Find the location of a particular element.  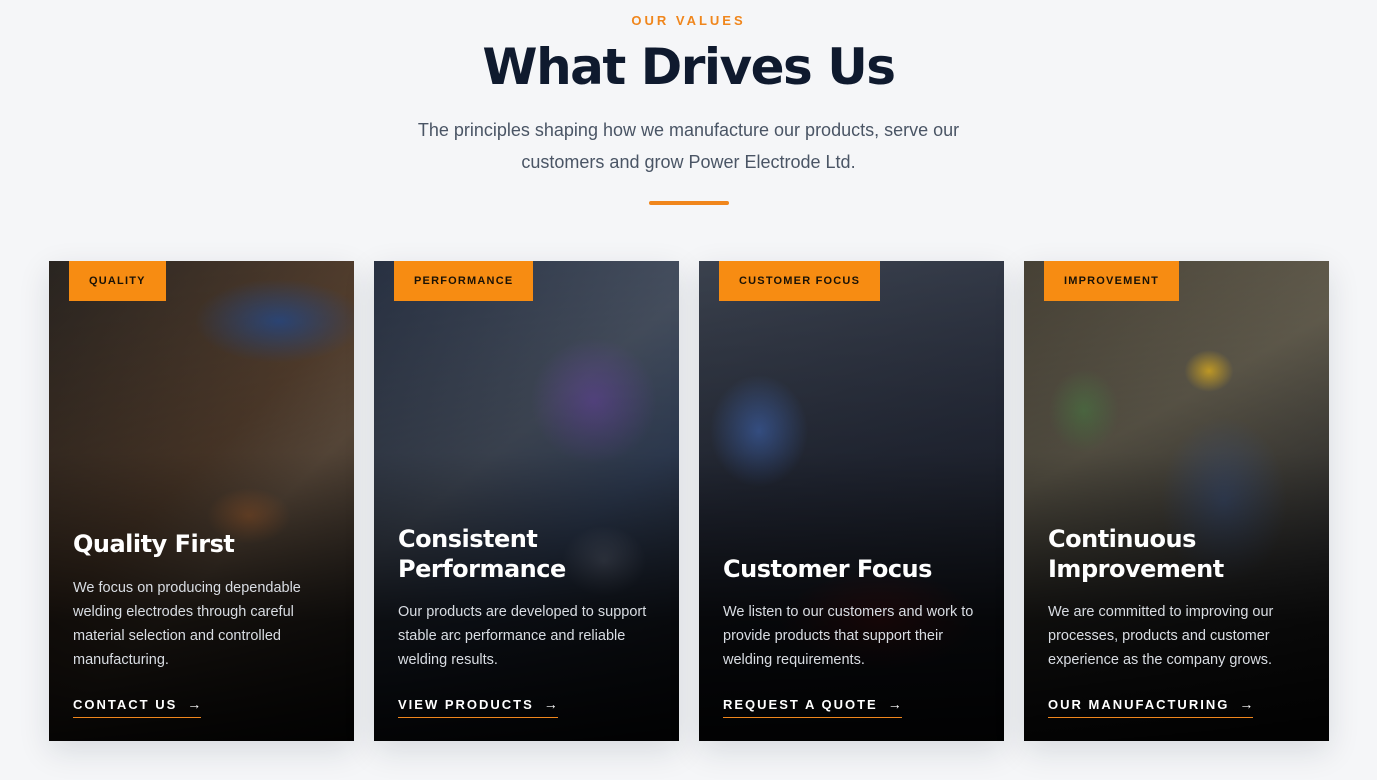

section-title: What Drives Us is located at coordinates (689, 67).